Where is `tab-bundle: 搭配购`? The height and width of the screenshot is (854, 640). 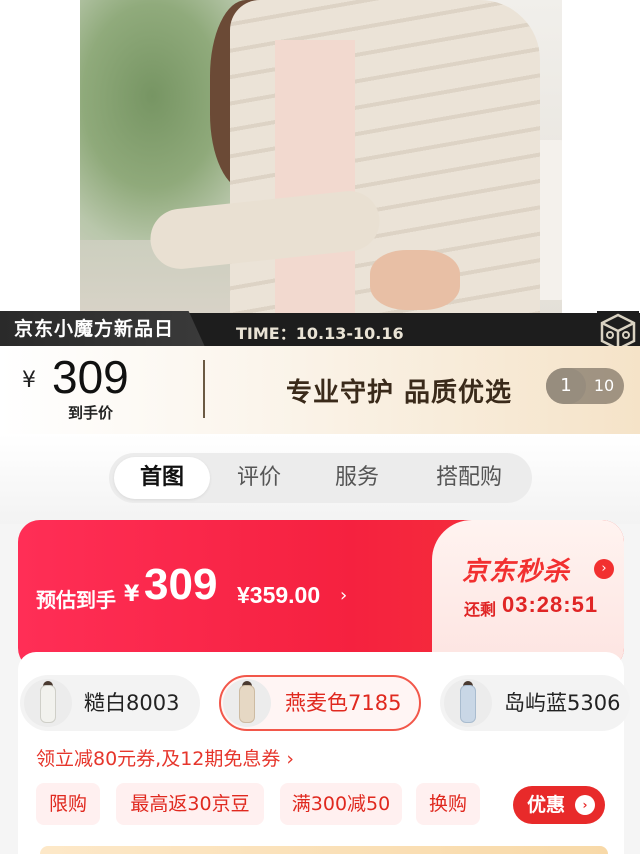 tab-bundle: 搭配购 is located at coordinates (469, 478).